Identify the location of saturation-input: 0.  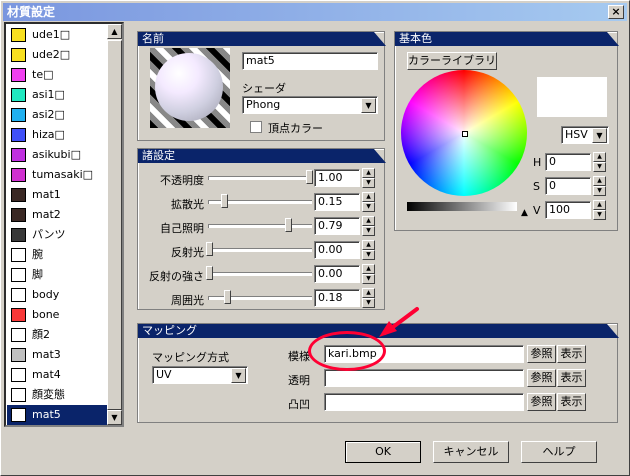
(568, 186).